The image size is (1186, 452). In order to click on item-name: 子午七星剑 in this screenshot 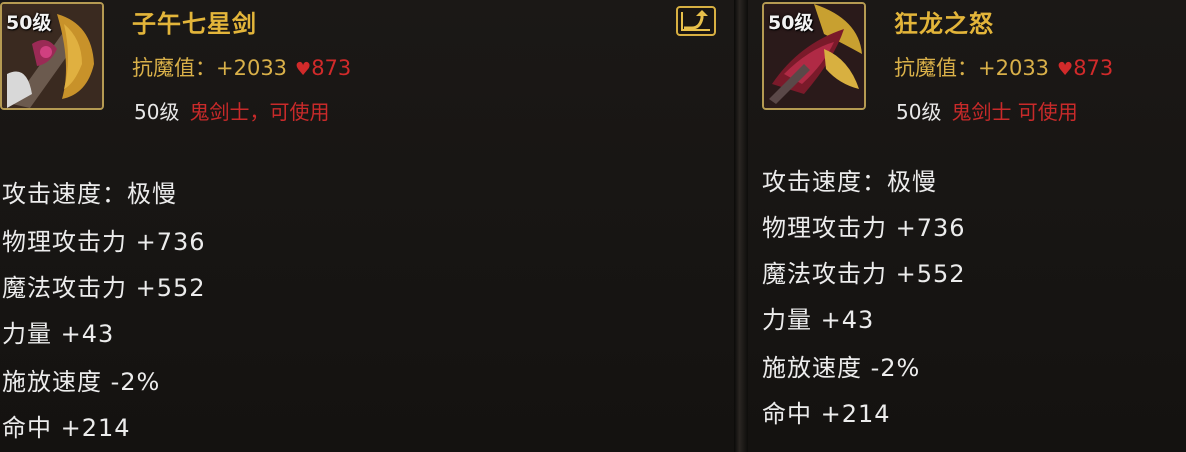, I will do `click(194, 24)`.